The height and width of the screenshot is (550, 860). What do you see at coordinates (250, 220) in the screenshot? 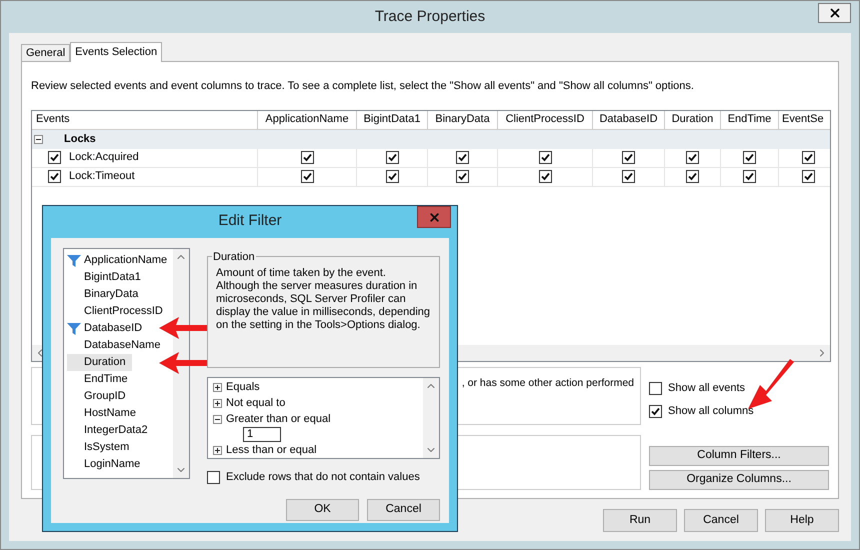
I see `dialog-title: Edit Filter` at bounding box center [250, 220].